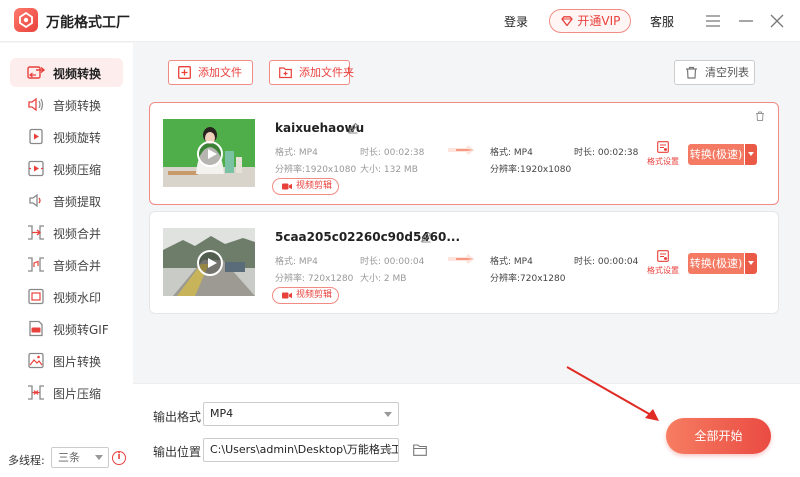 This screenshot has width=800, height=477. Describe the element at coordinates (26, 460) in the screenshot. I see `threads-label: 多线程:` at that location.